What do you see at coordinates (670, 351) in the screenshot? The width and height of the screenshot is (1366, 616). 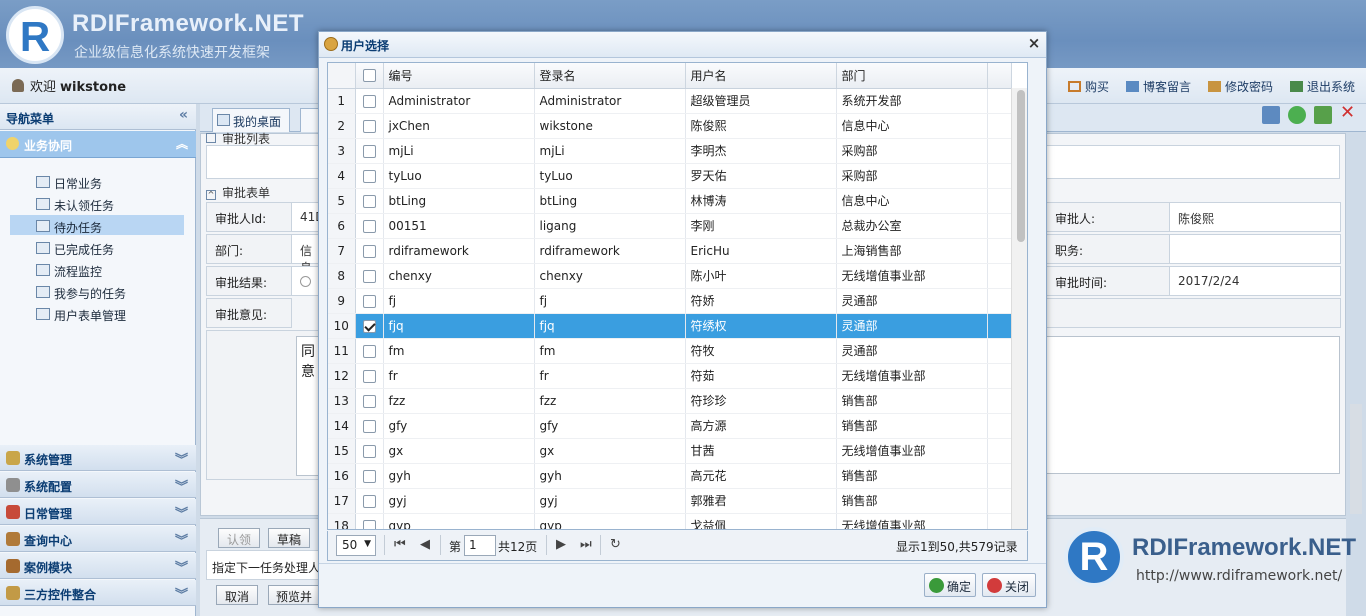 I see `table-row: 11 fm fm 符牧 灵通部` at bounding box center [670, 351].